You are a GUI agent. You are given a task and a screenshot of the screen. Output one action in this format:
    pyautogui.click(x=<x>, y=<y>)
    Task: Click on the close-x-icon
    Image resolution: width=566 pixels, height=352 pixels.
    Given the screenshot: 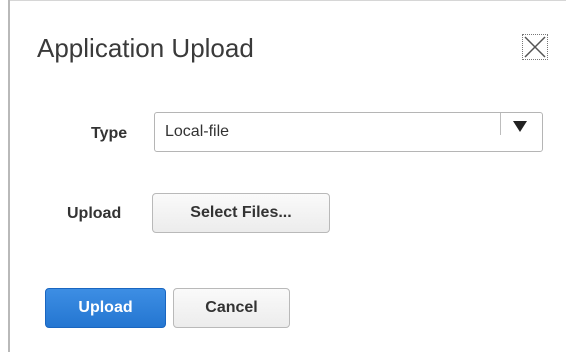 What is the action you would take?
    pyautogui.click(x=535, y=47)
    